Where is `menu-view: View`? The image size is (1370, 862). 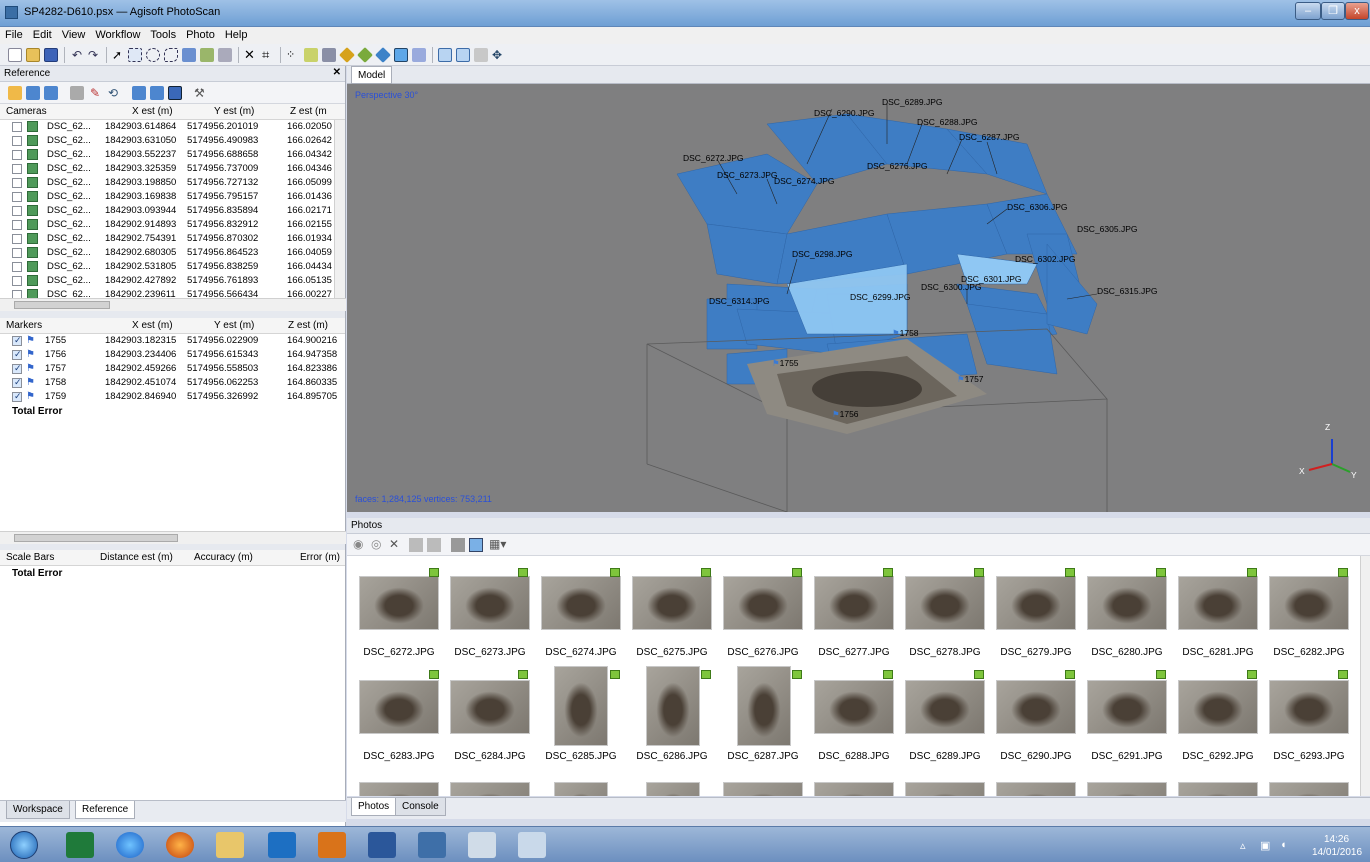 menu-view: View is located at coordinates (74, 34).